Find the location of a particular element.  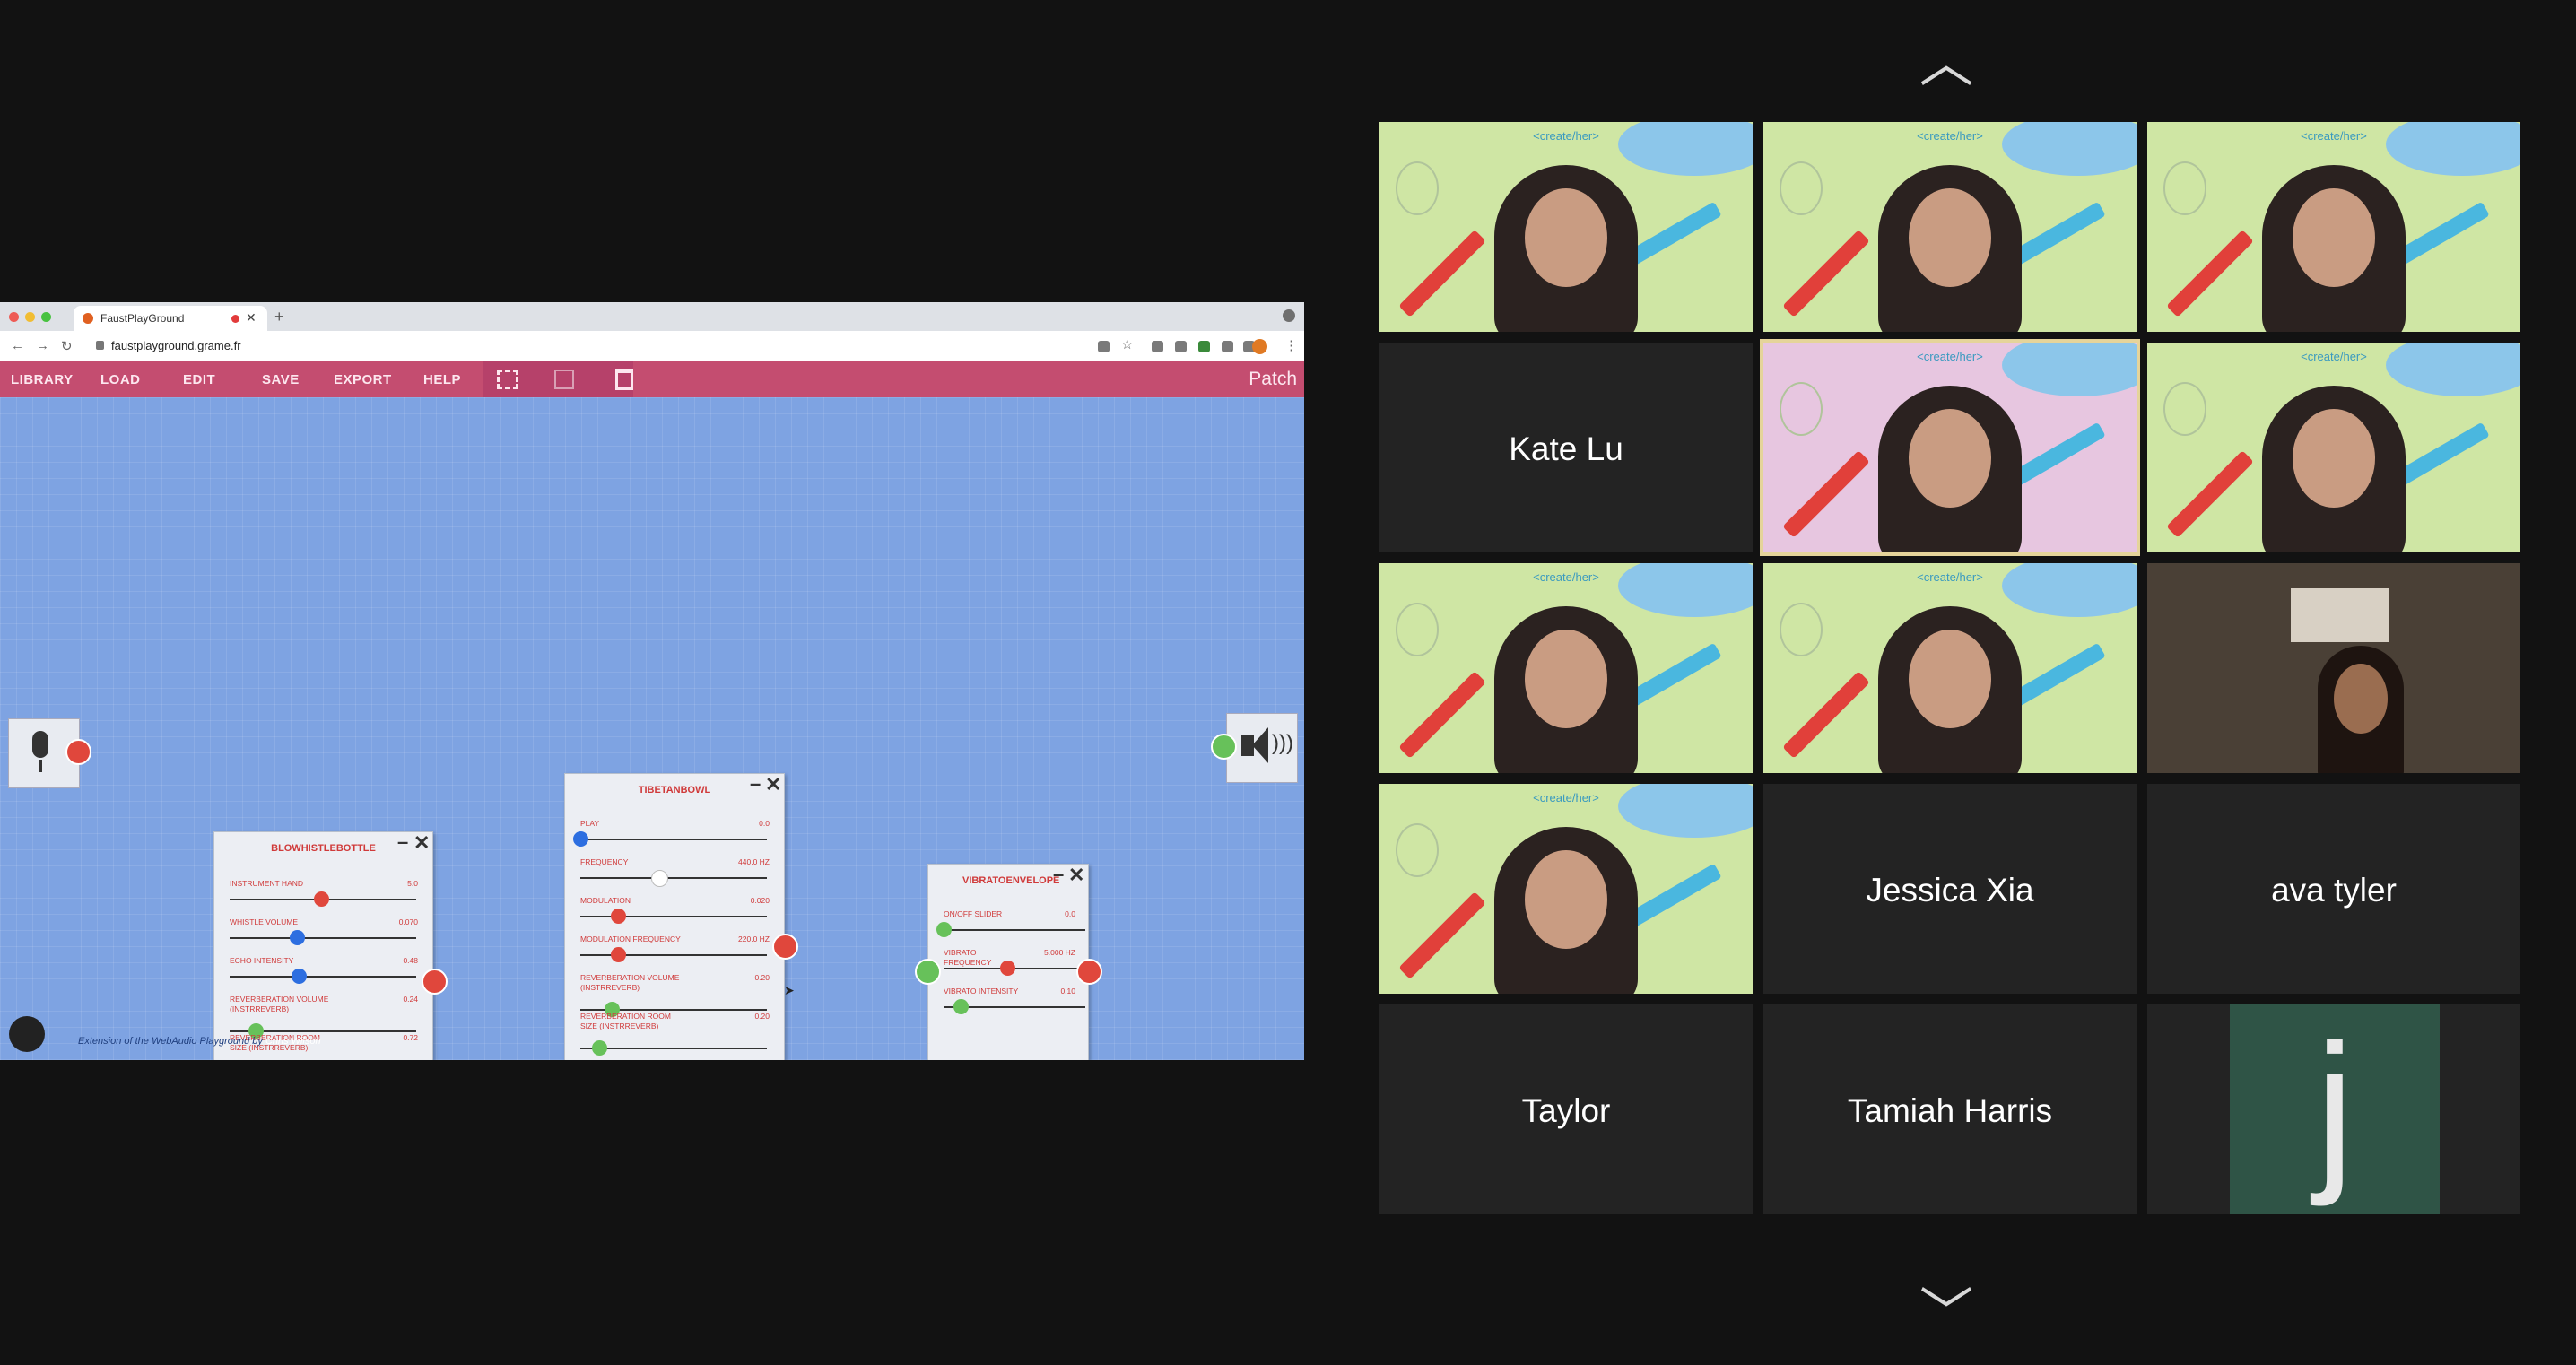

check-icon is located at coordinates (564, 379).